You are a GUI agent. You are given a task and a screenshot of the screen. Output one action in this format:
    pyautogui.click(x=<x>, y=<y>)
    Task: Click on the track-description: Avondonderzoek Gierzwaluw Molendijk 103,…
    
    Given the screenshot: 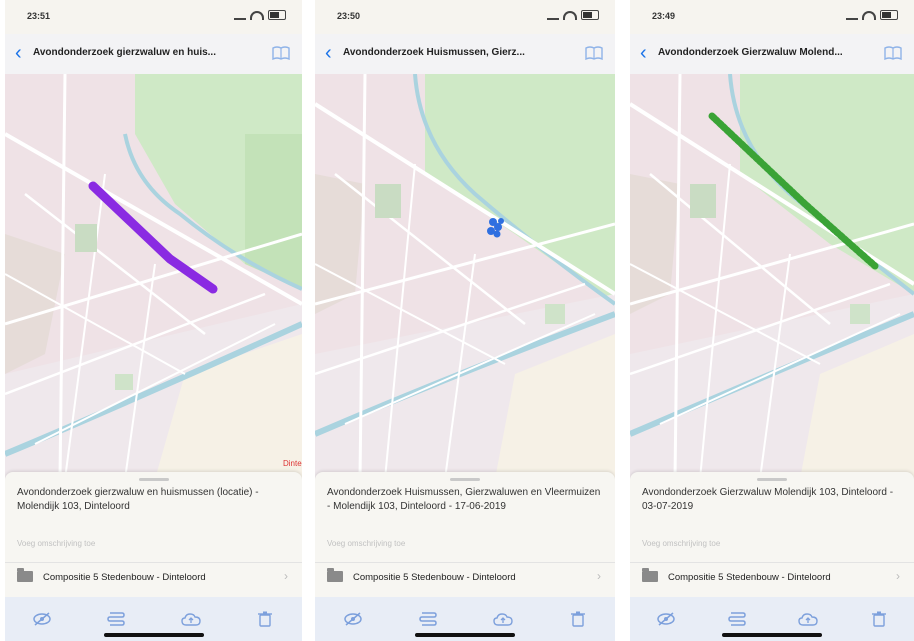 What is the action you would take?
    pyautogui.click(x=768, y=499)
    